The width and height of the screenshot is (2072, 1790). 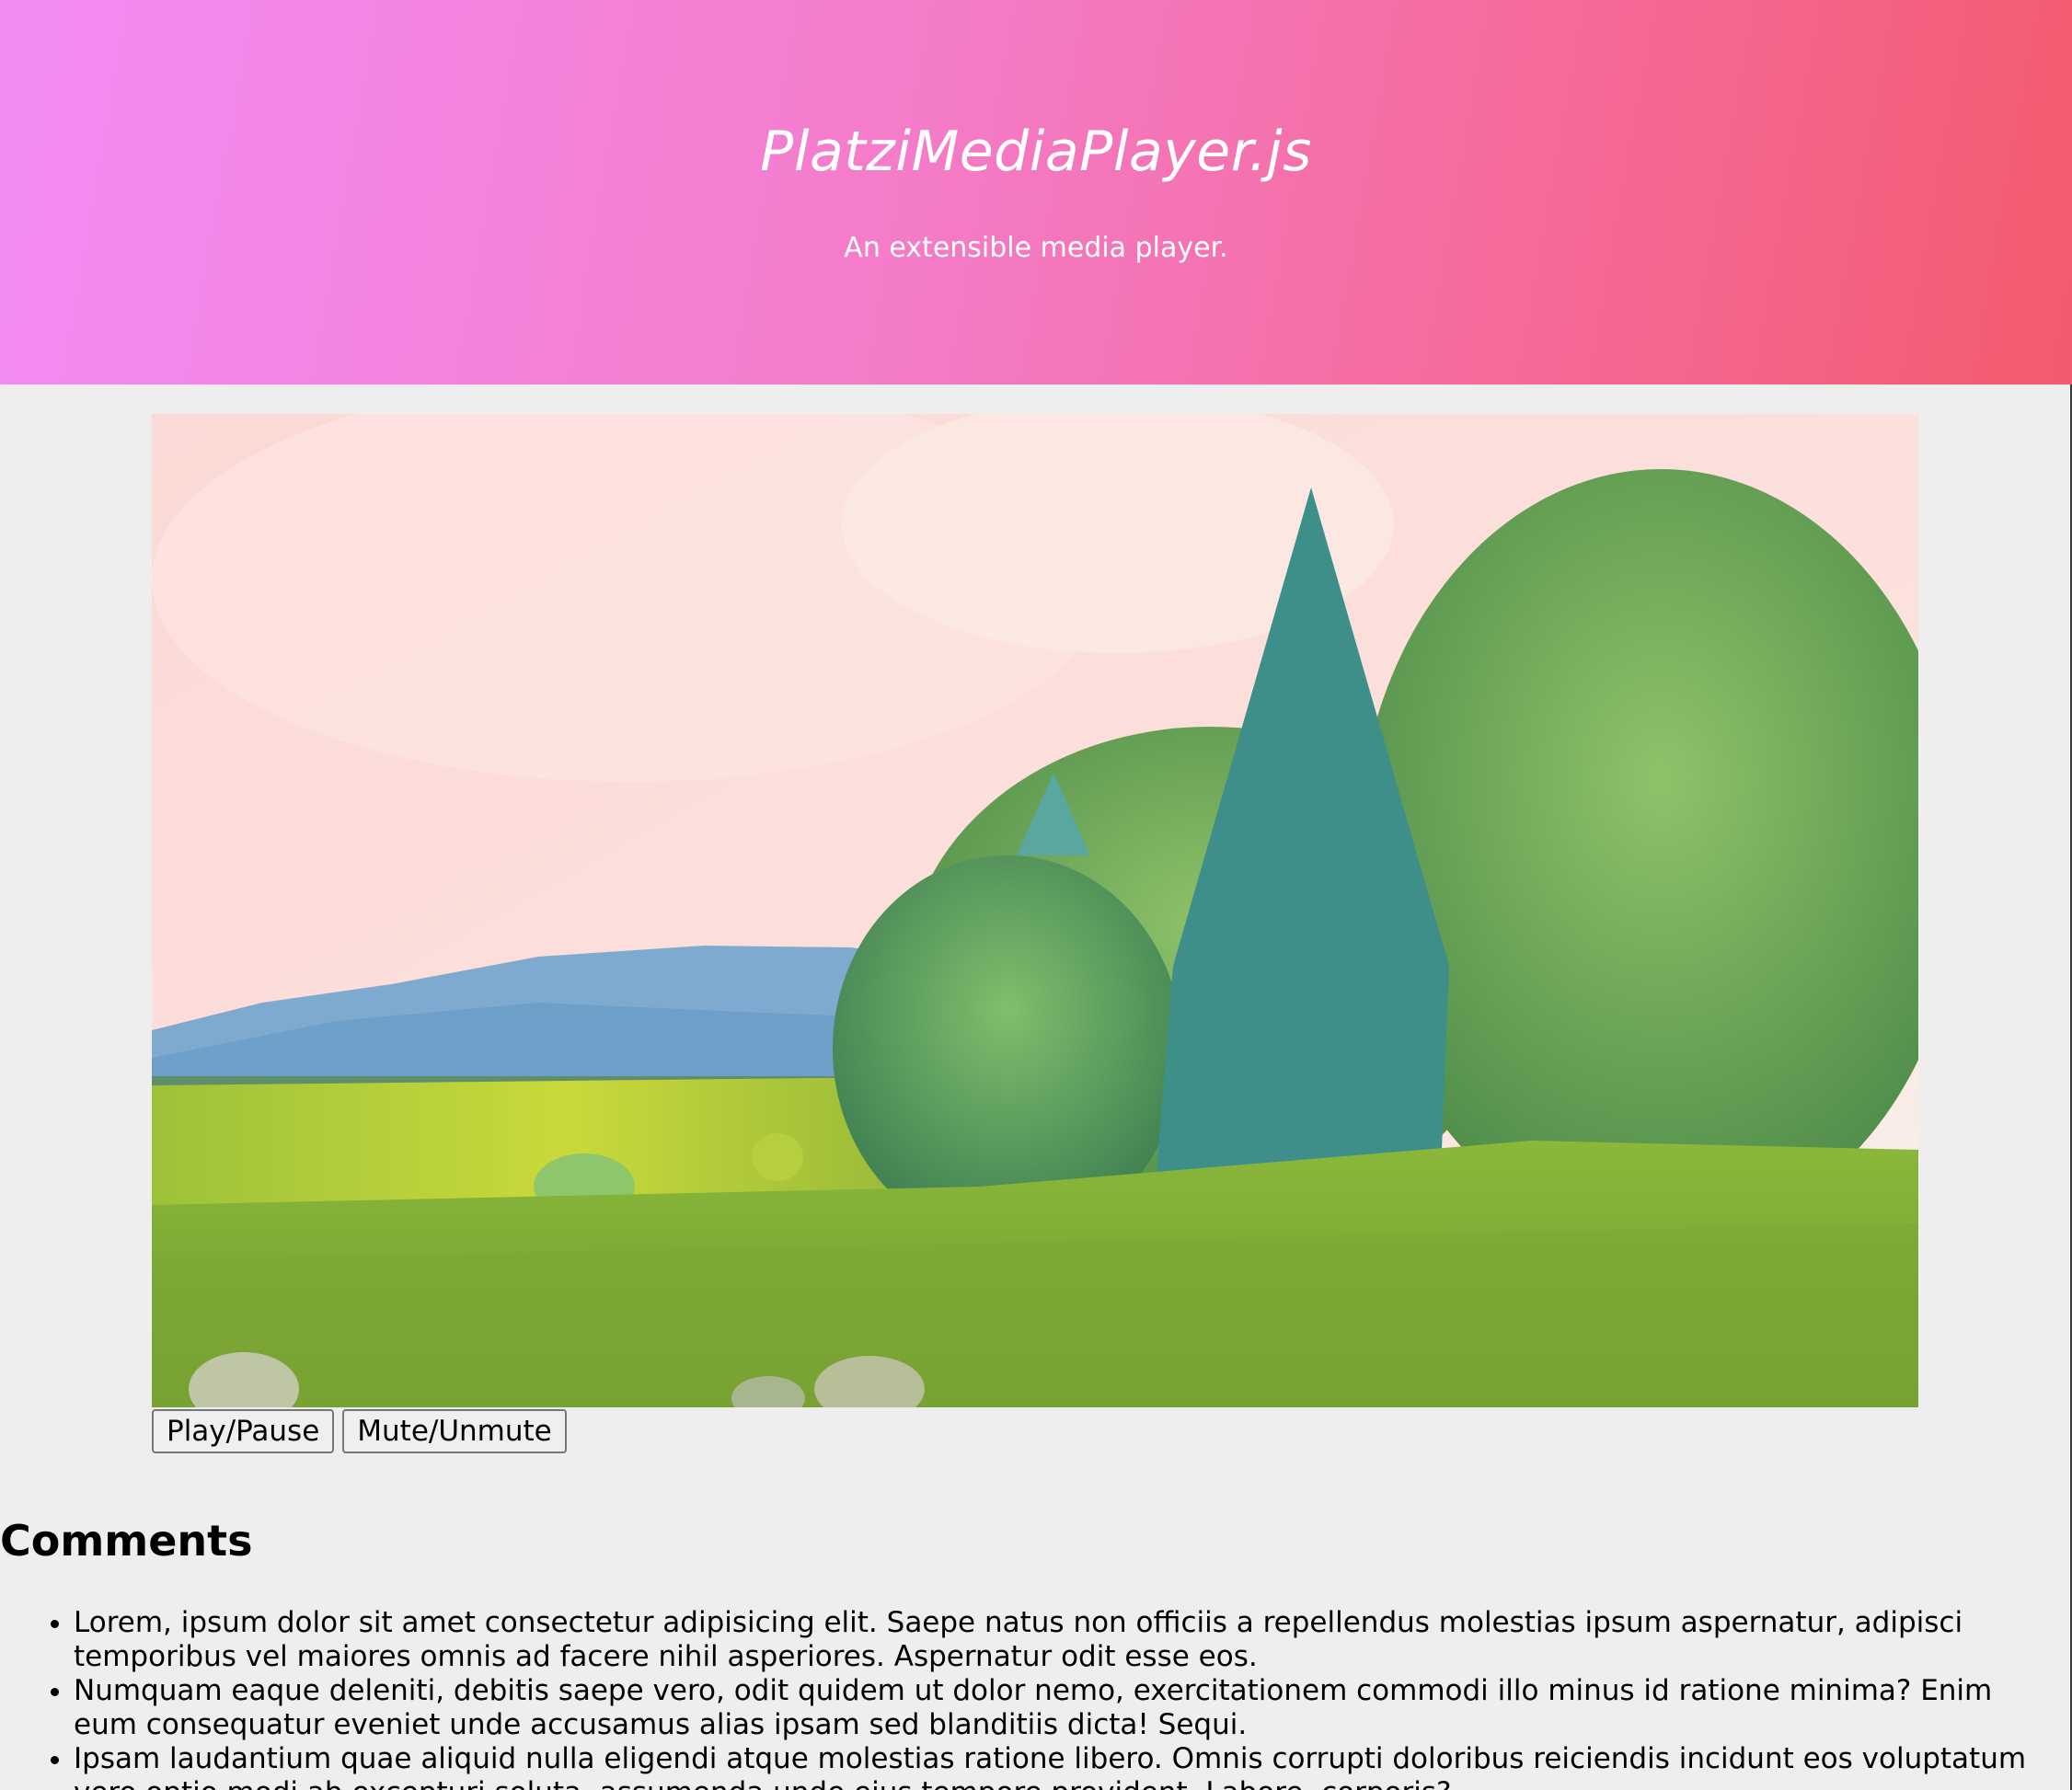 I want to click on page-subtitle: An extensible media player., so click(x=1036, y=248).